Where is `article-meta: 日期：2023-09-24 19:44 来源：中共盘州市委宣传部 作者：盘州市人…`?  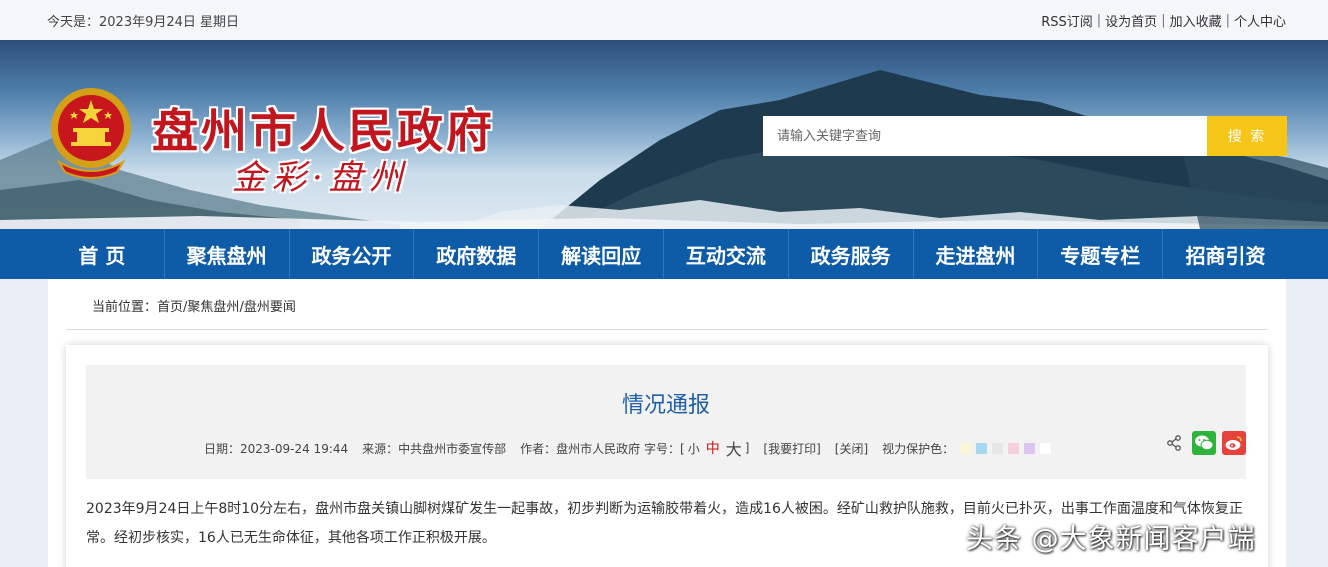 article-meta: 日期：2023-09-24 19:44 来源：中共盘州市委宣传部 作者：盘州市人… is located at coordinates (630, 448).